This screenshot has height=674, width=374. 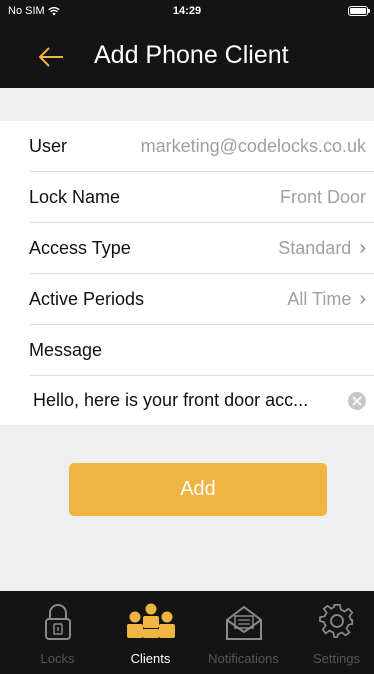 I want to click on lock-name-label: Lock Name, so click(x=75, y=196).